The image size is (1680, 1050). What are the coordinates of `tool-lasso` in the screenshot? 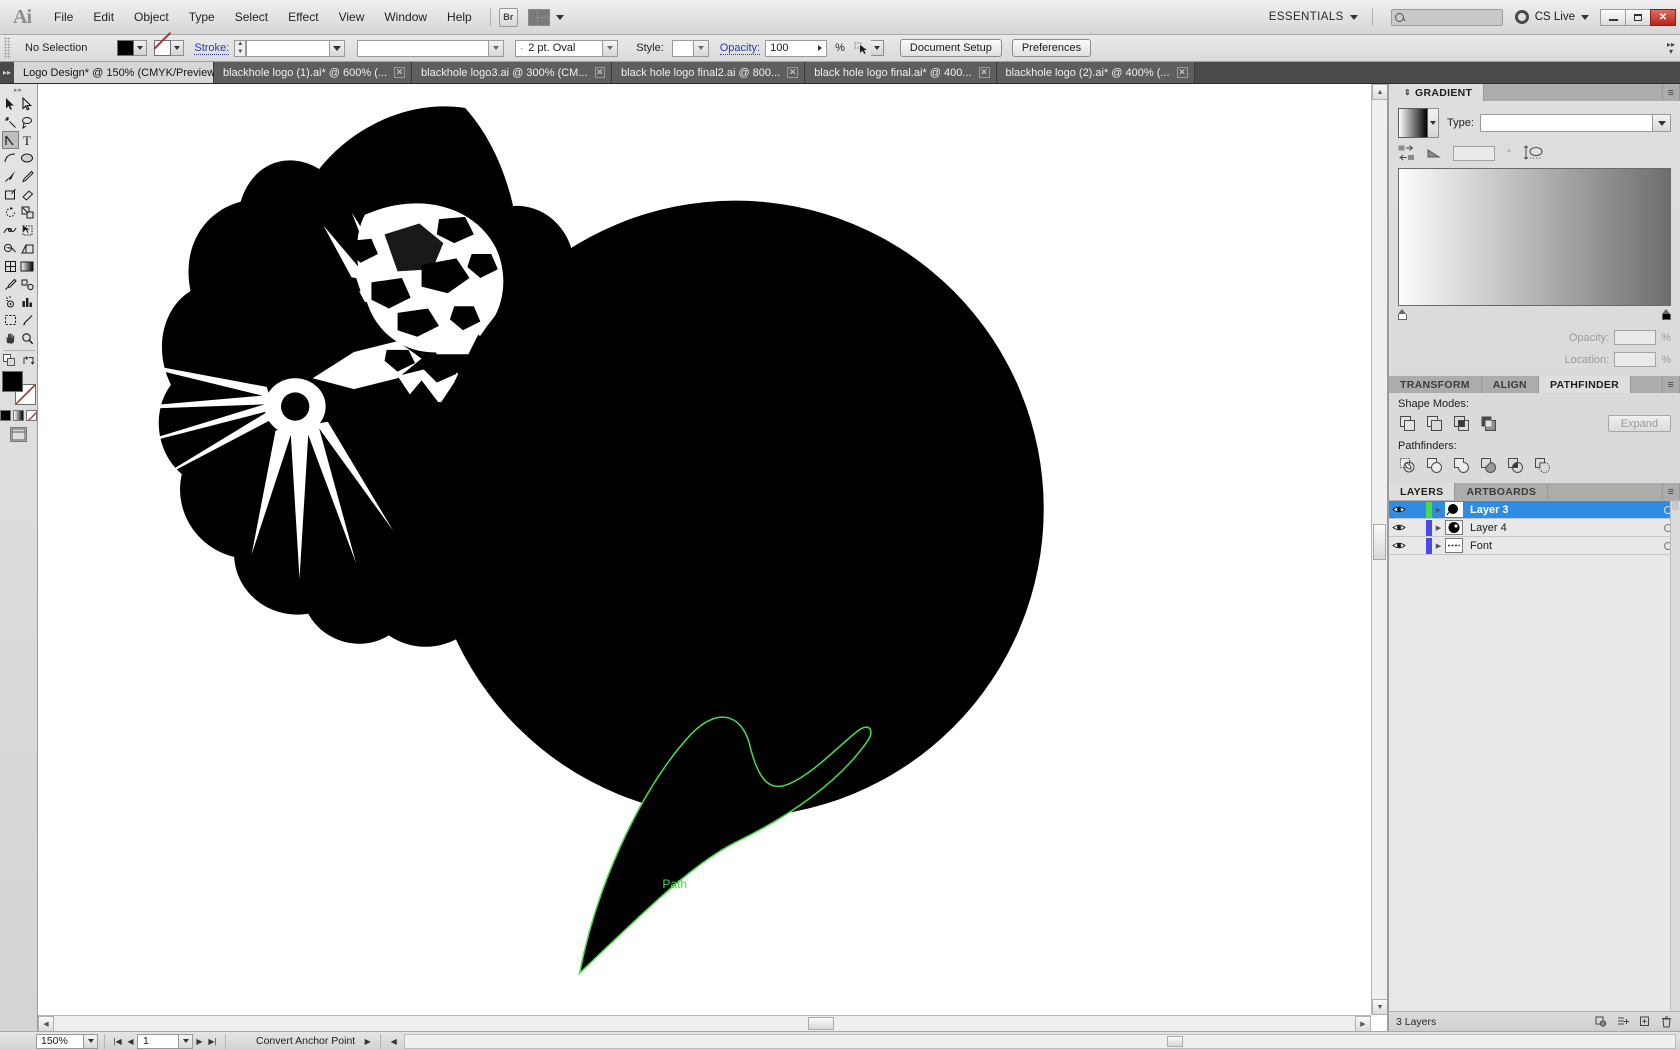 It's located at (27, 122).